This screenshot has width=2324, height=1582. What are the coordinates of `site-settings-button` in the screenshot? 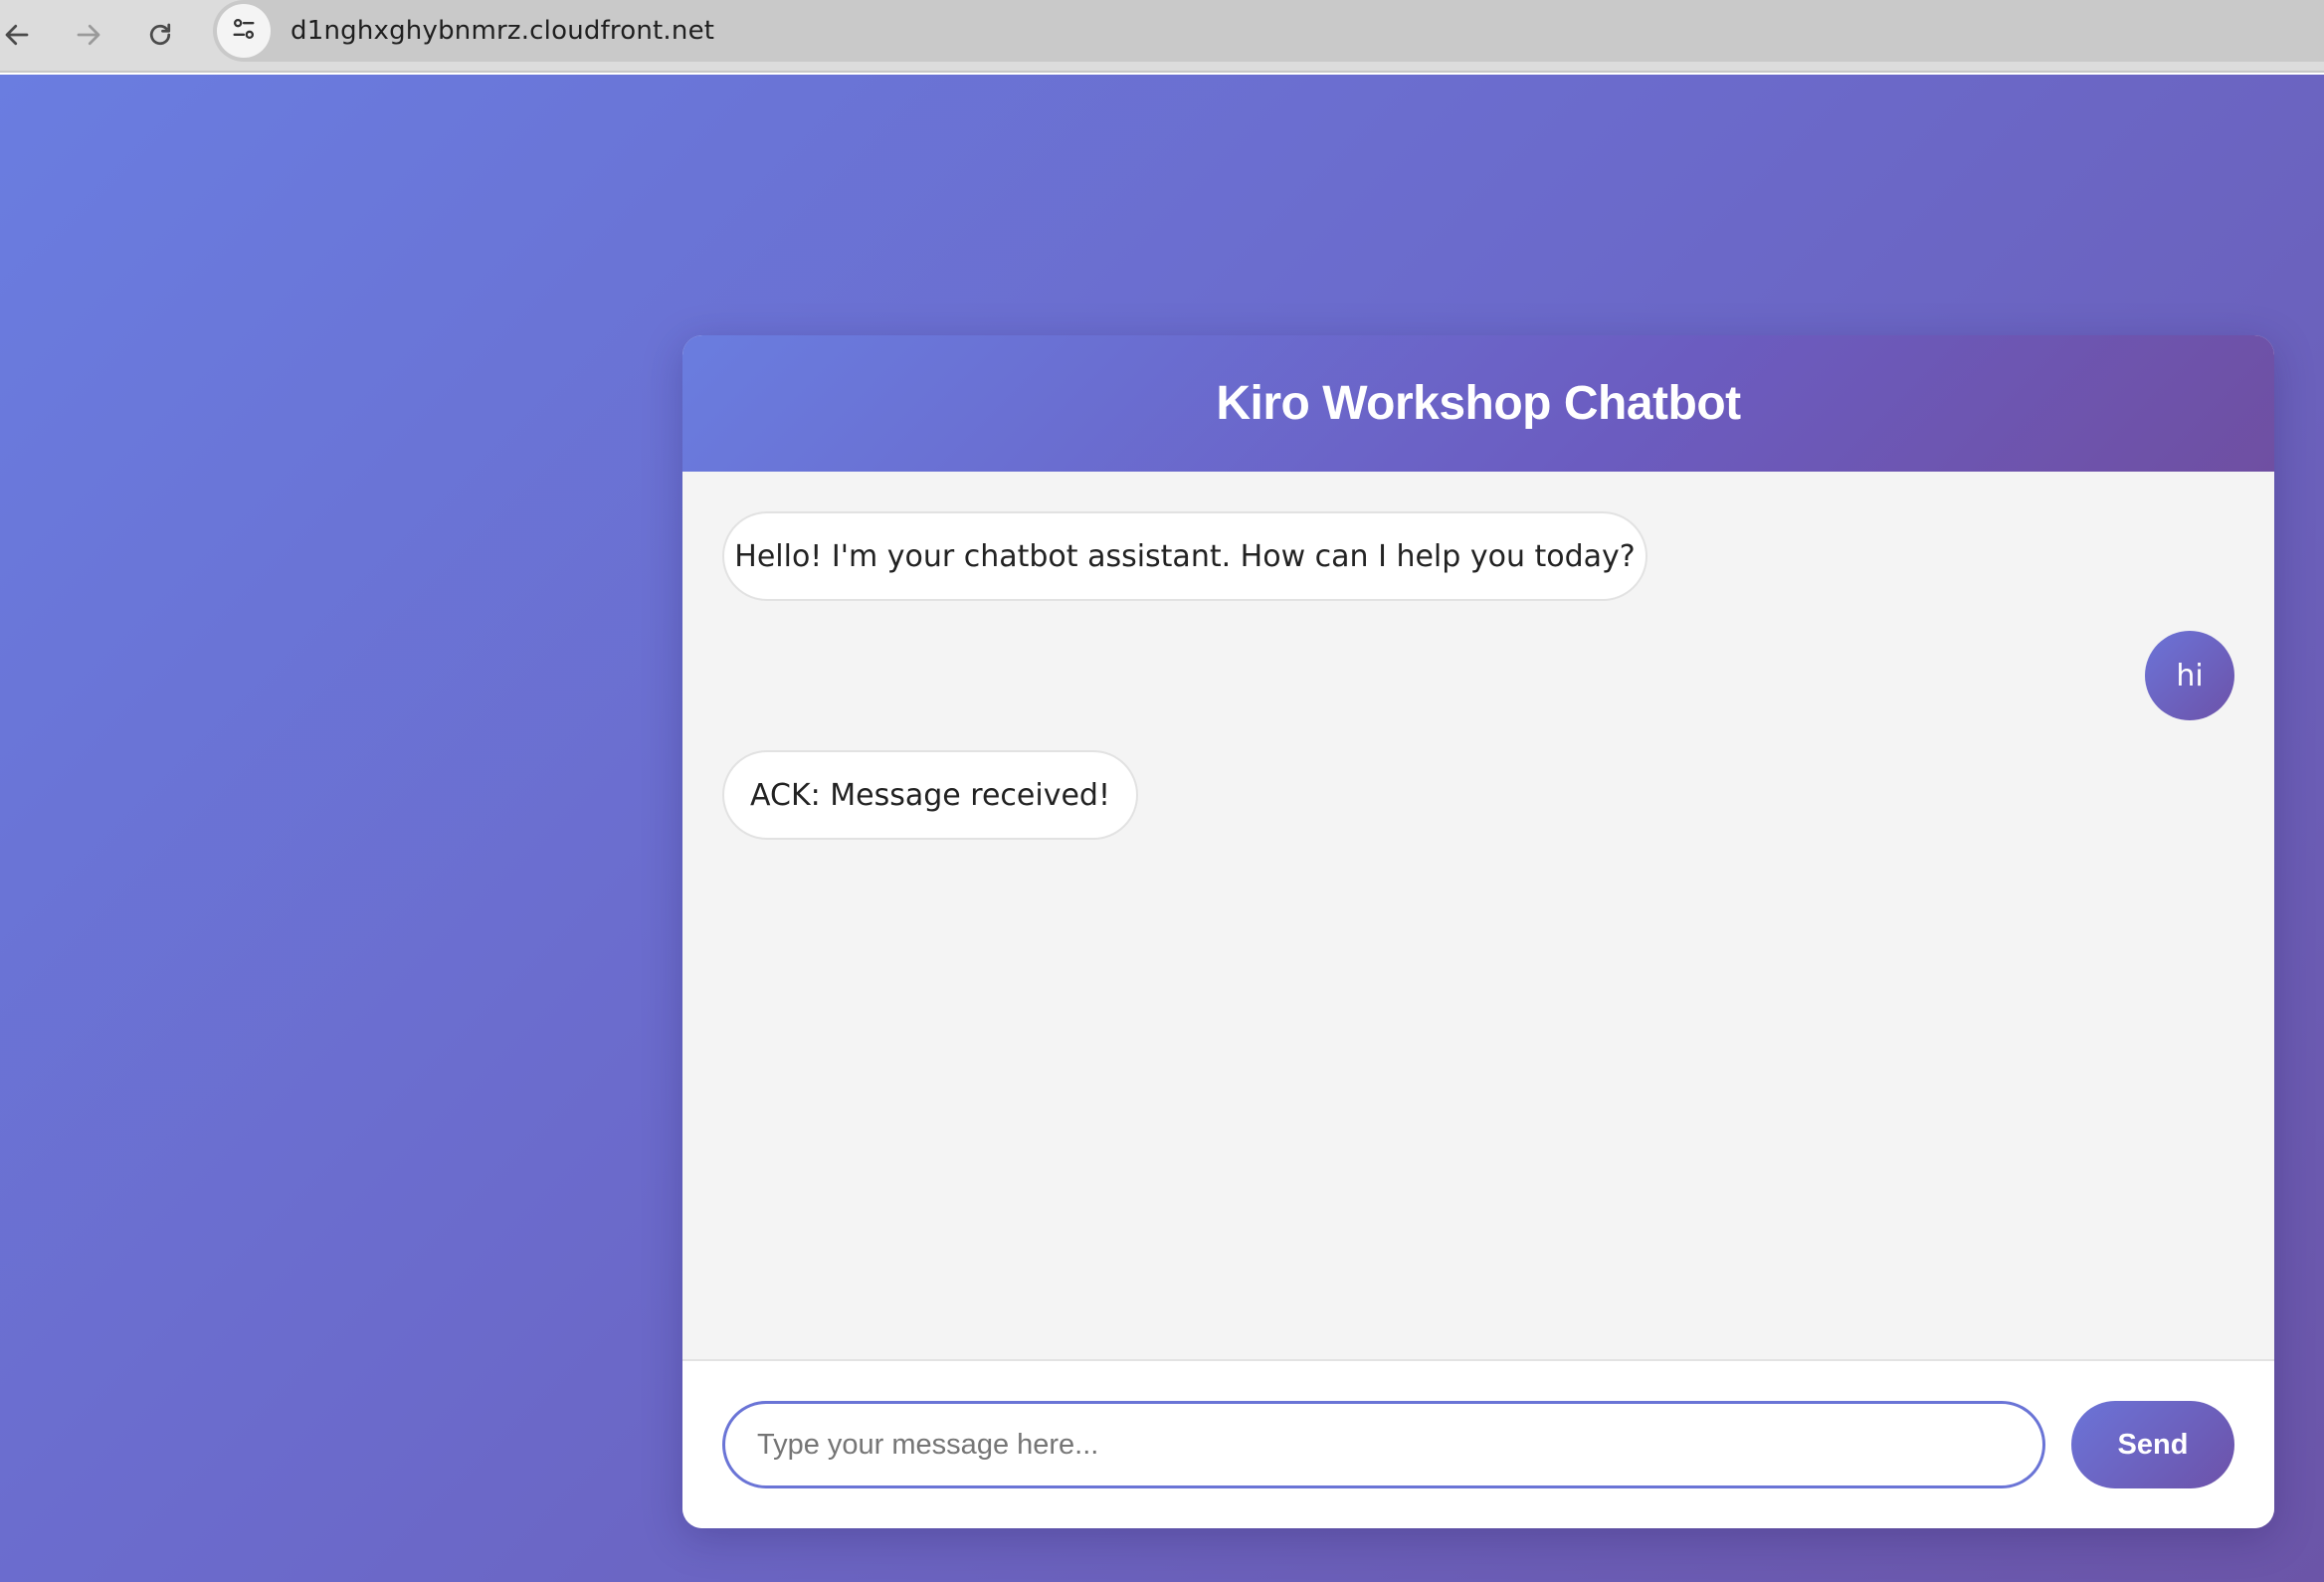 It's located at (244, 31).